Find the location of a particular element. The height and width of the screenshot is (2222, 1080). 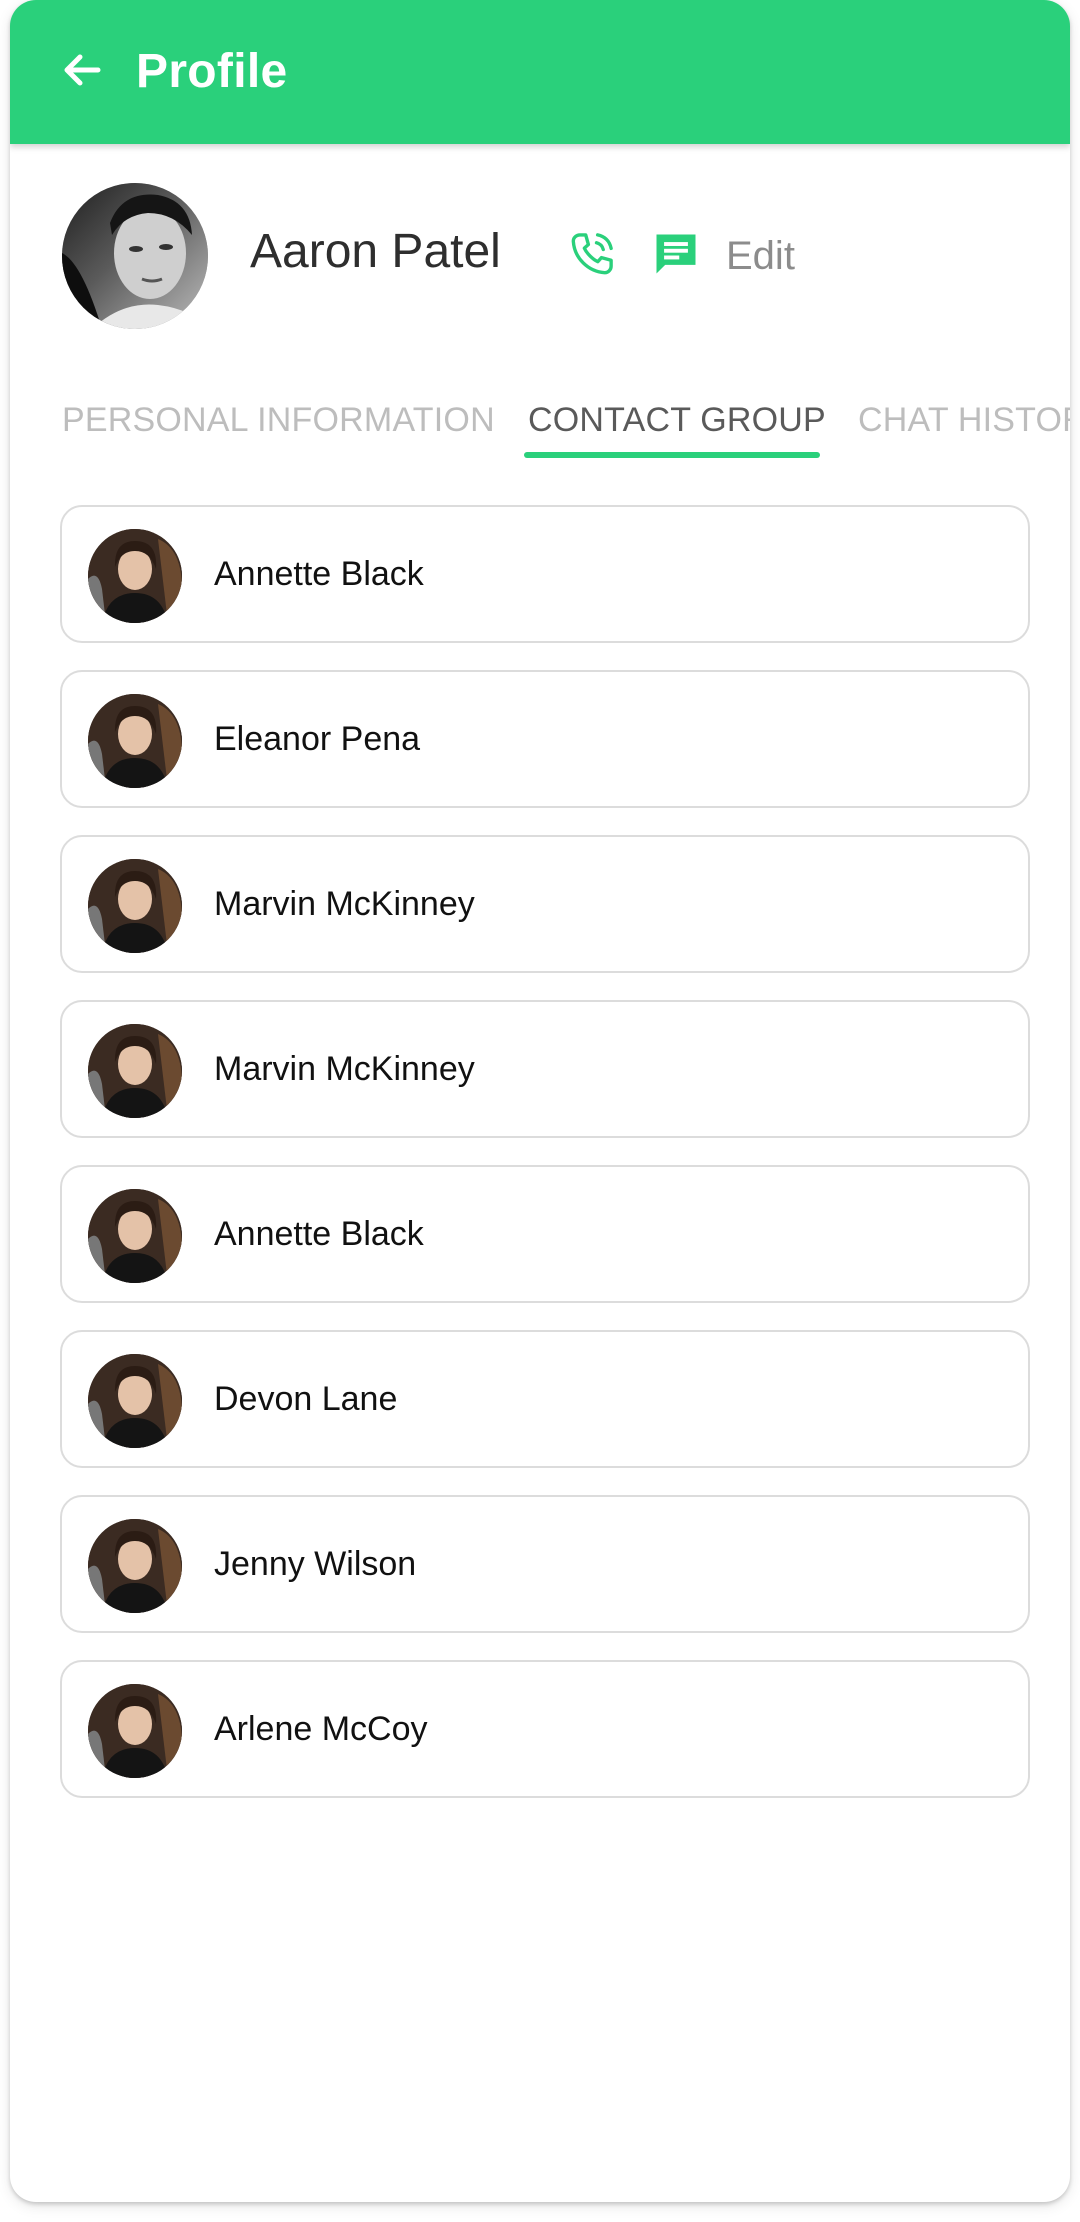

call-button is located at coordinates (592, 256).